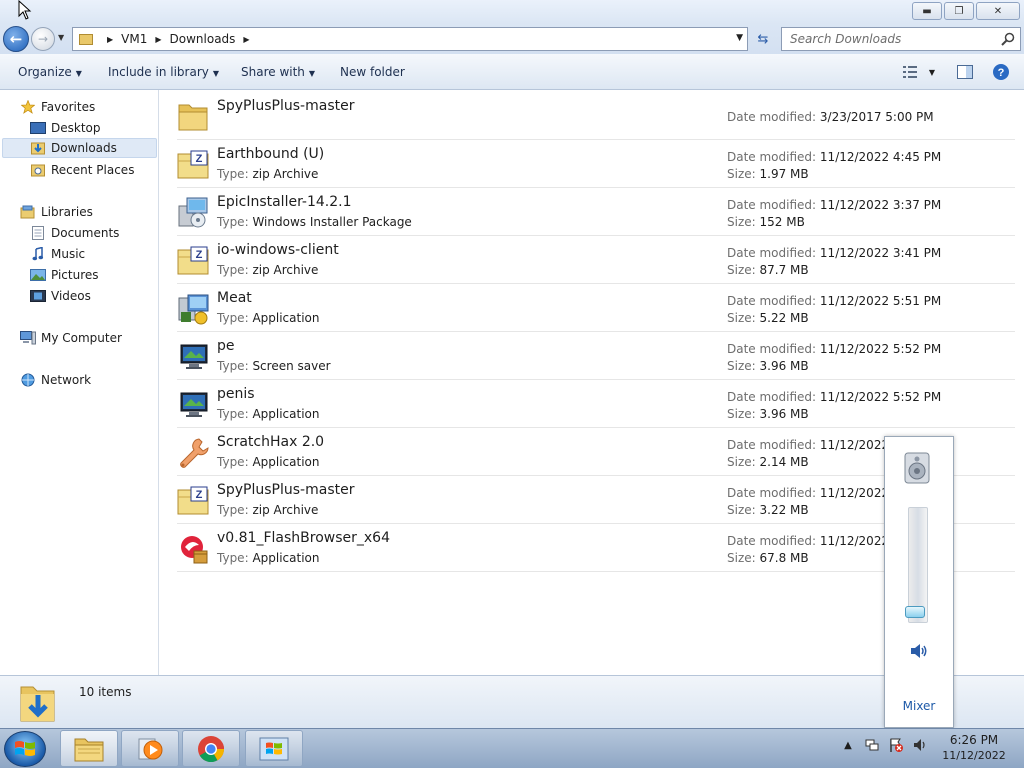  I want to click on nav-favorites: Favorites, so click(57, 107).